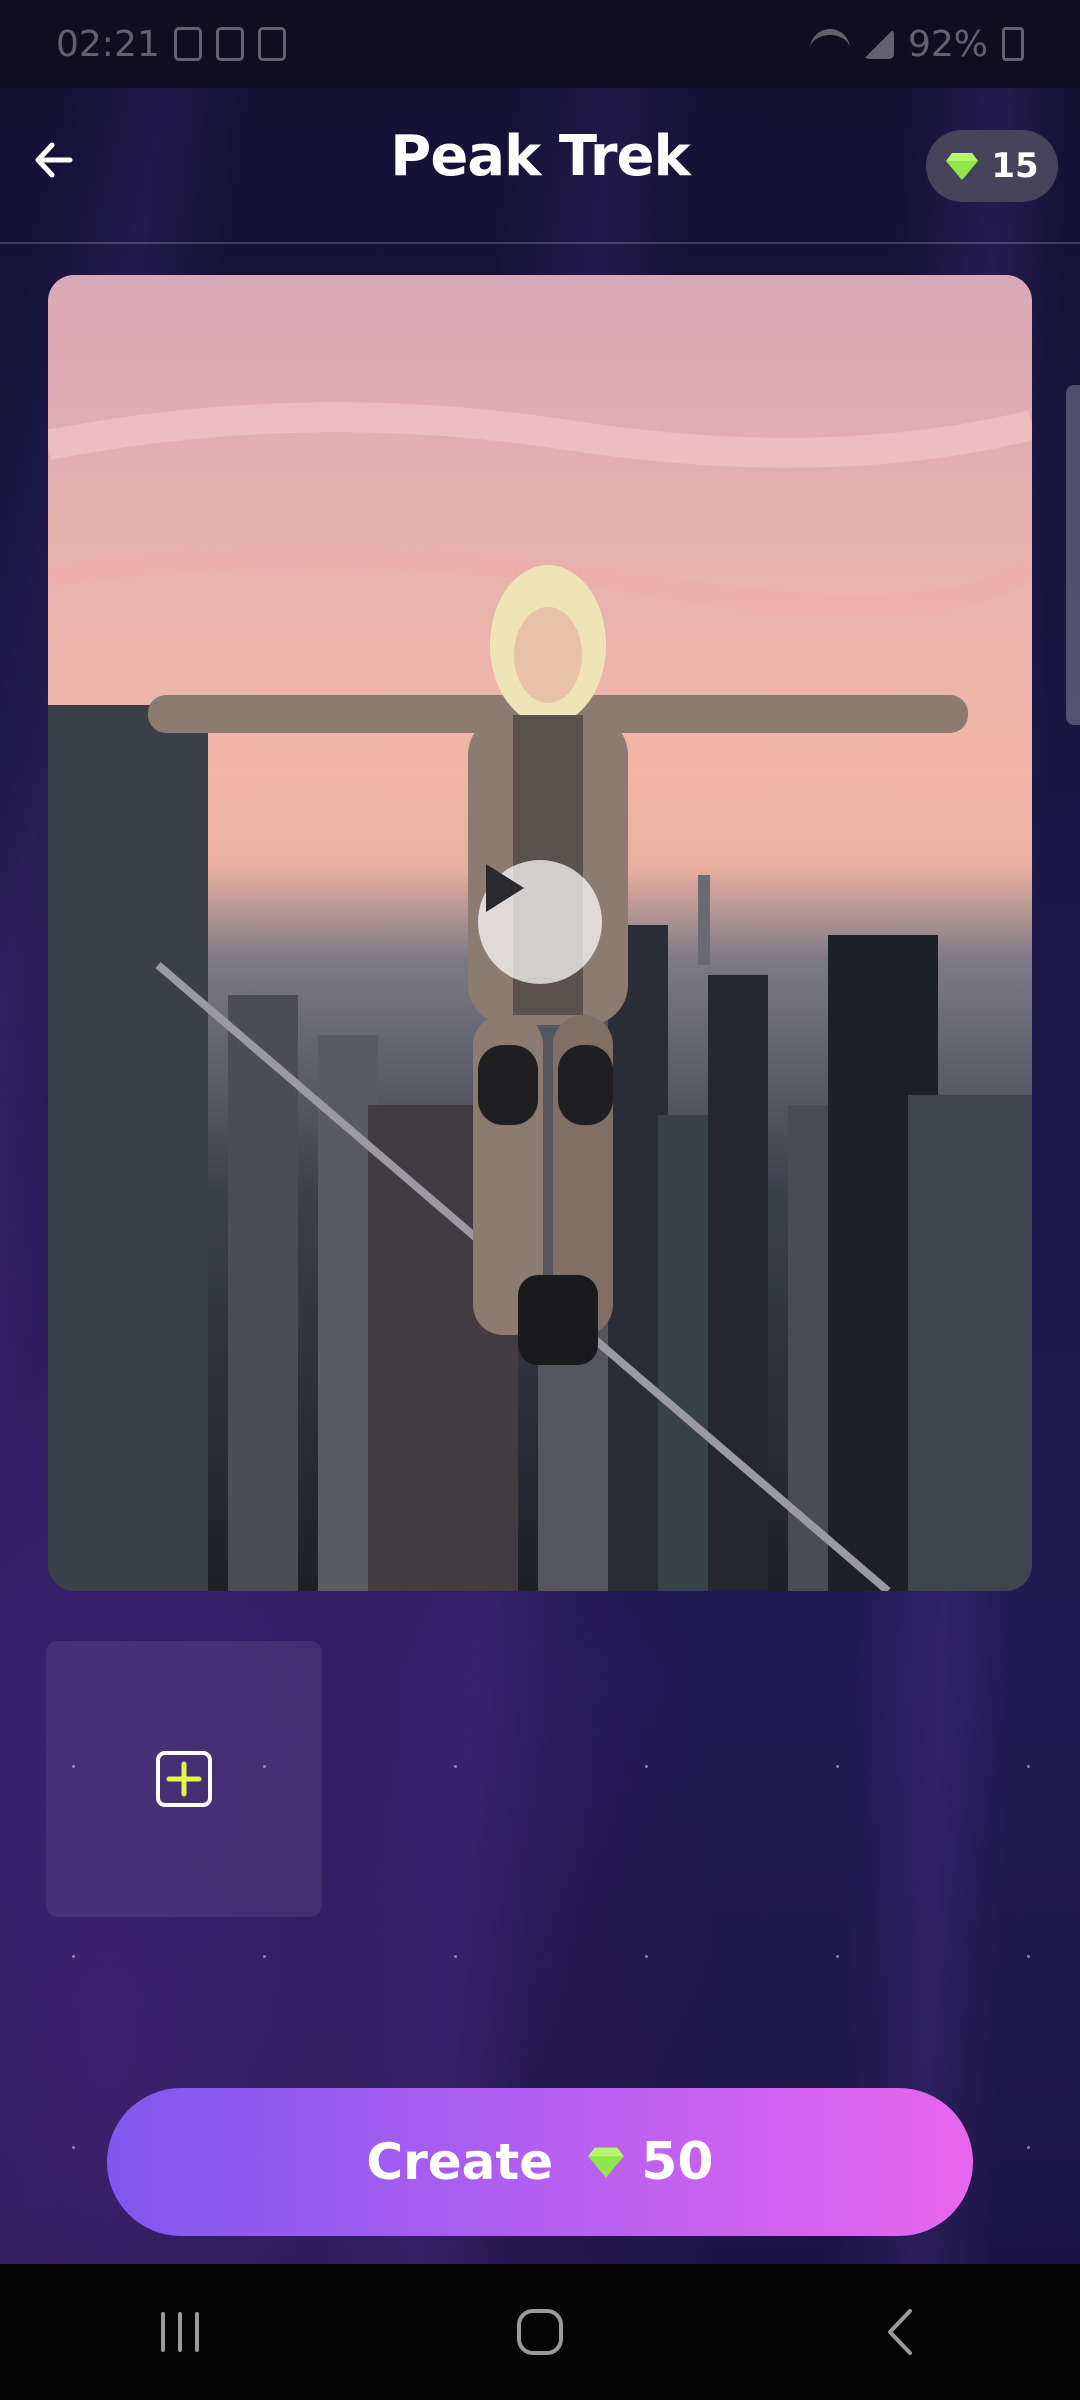 Image resolution: width=1080 pixels, height=2400 pixels. Describe the element at coordinates (878, 44) in the screenshot. I see `signal-icon` at that location.